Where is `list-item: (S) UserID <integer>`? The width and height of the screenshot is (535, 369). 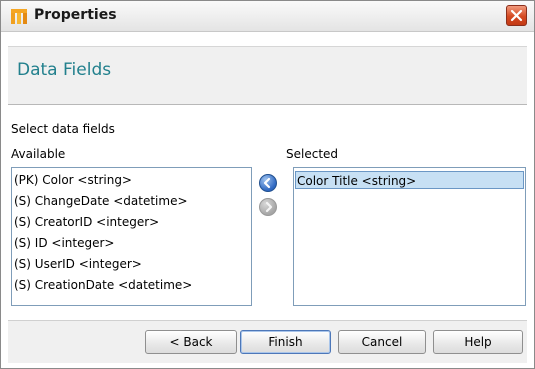 list-item: (S) UserID <integer> is located at coordinates (78, 264).